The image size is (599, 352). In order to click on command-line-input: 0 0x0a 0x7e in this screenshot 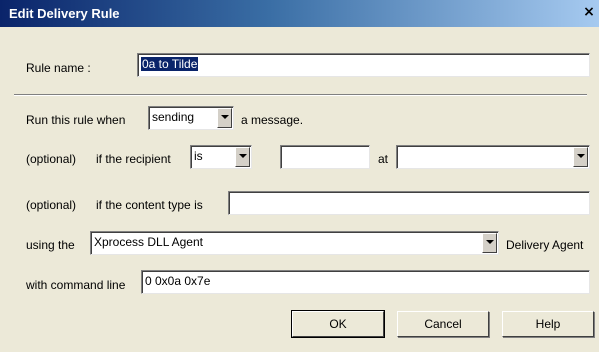, I will do `click(365, 282)`.